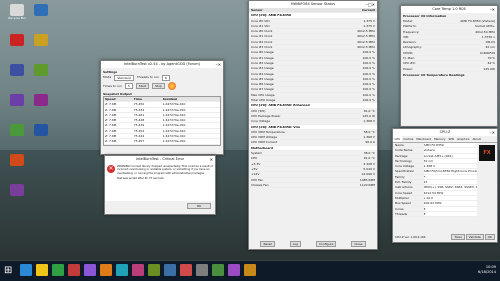 The image size is (500, 281). Describe the element at coordinates (262, 89) in the screenshot. I see `sensor-name: Core #7 Usage` at that location.